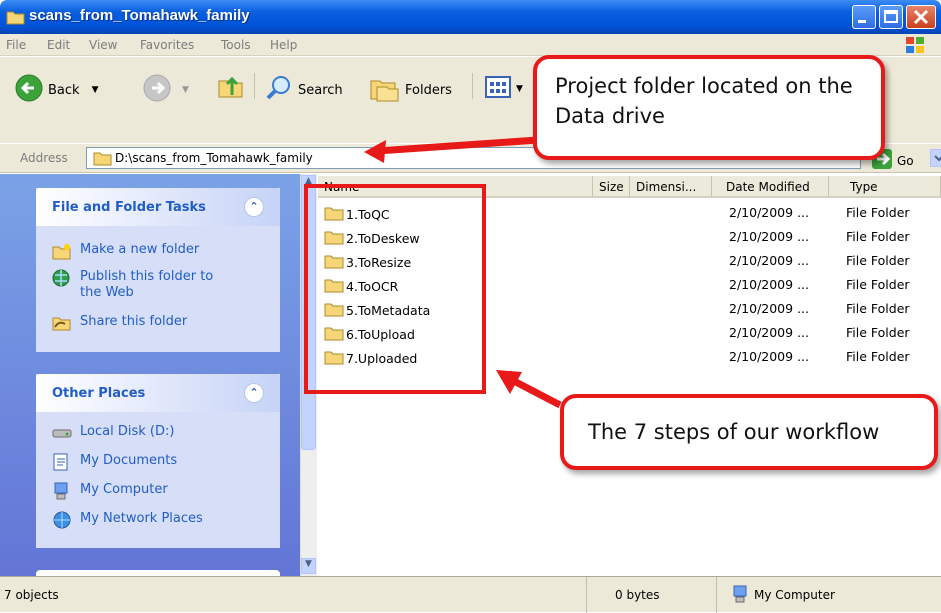 This screenshot has width=941, height=613. What do you see at coordinates (134, 321) in the screenshot?
I see `task-label: Share this folder` at bounding box center [134, 321].